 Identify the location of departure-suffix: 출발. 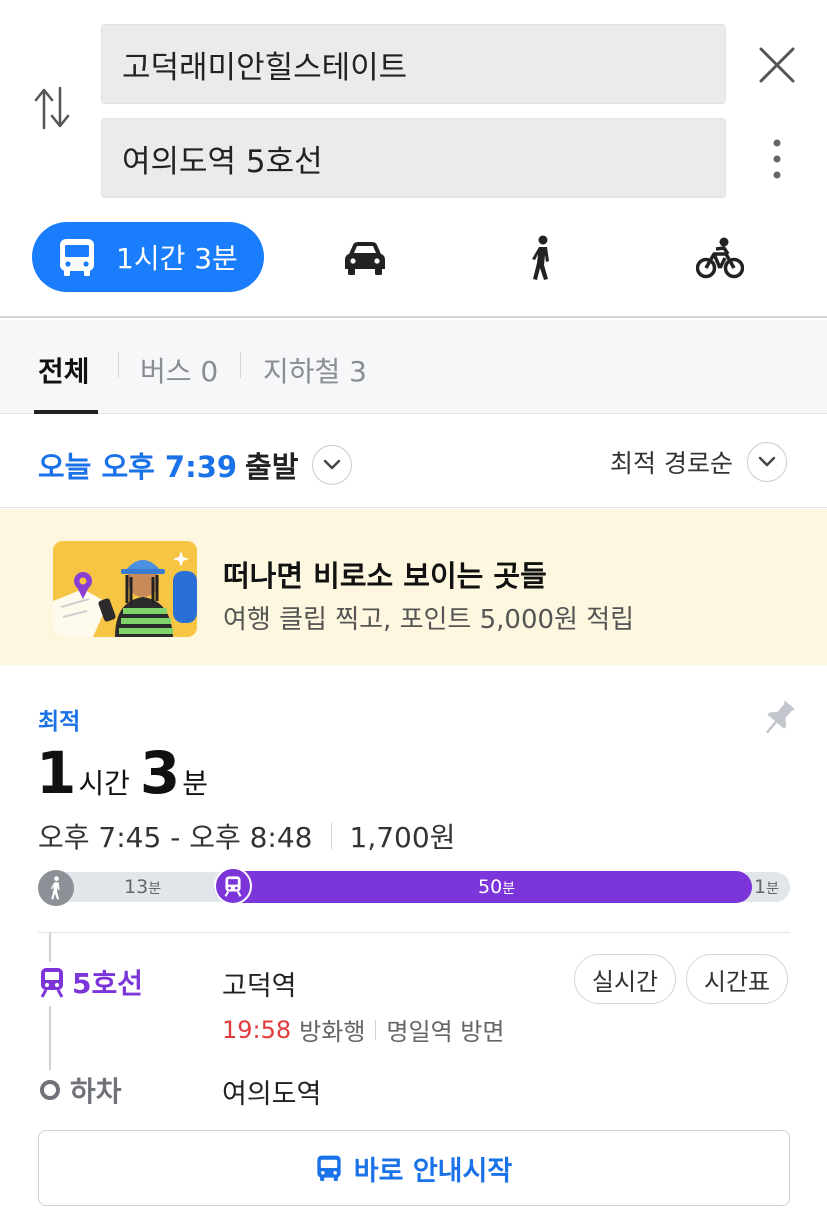
(272, 467).